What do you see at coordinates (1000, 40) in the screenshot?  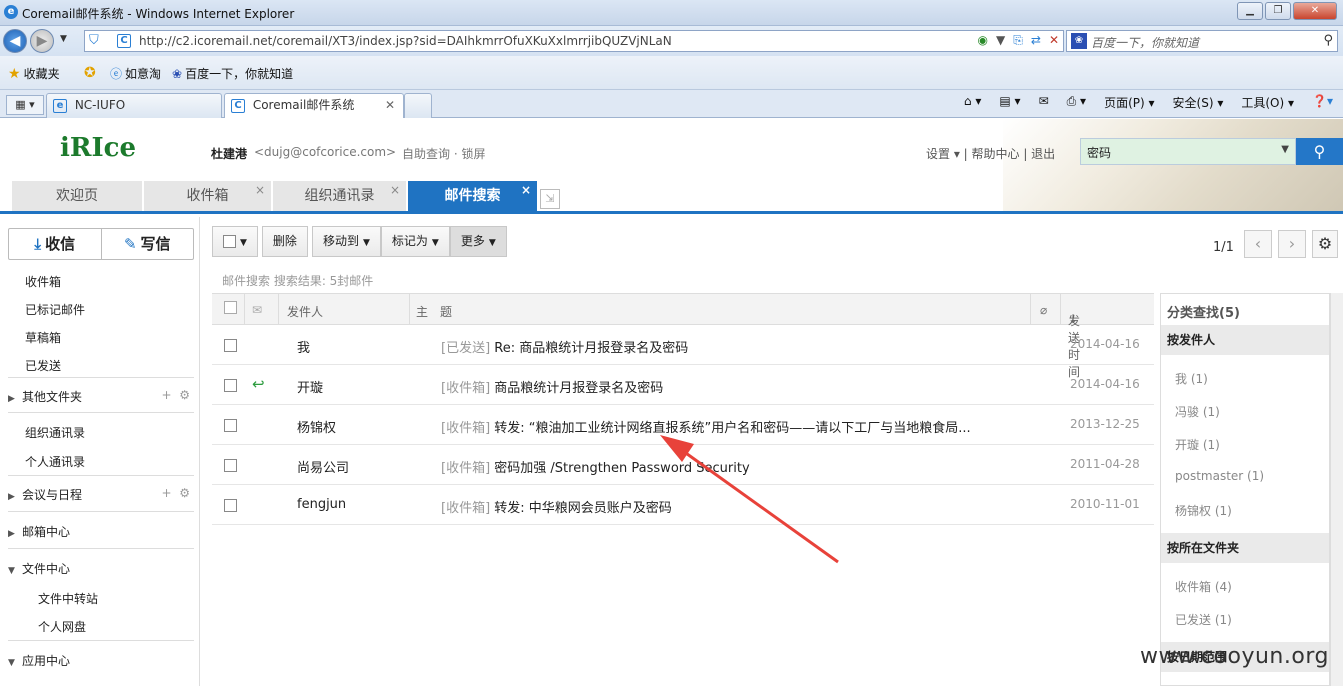 I see `address-dropdown-icon: ▼` at bounding box center [1000, 40].